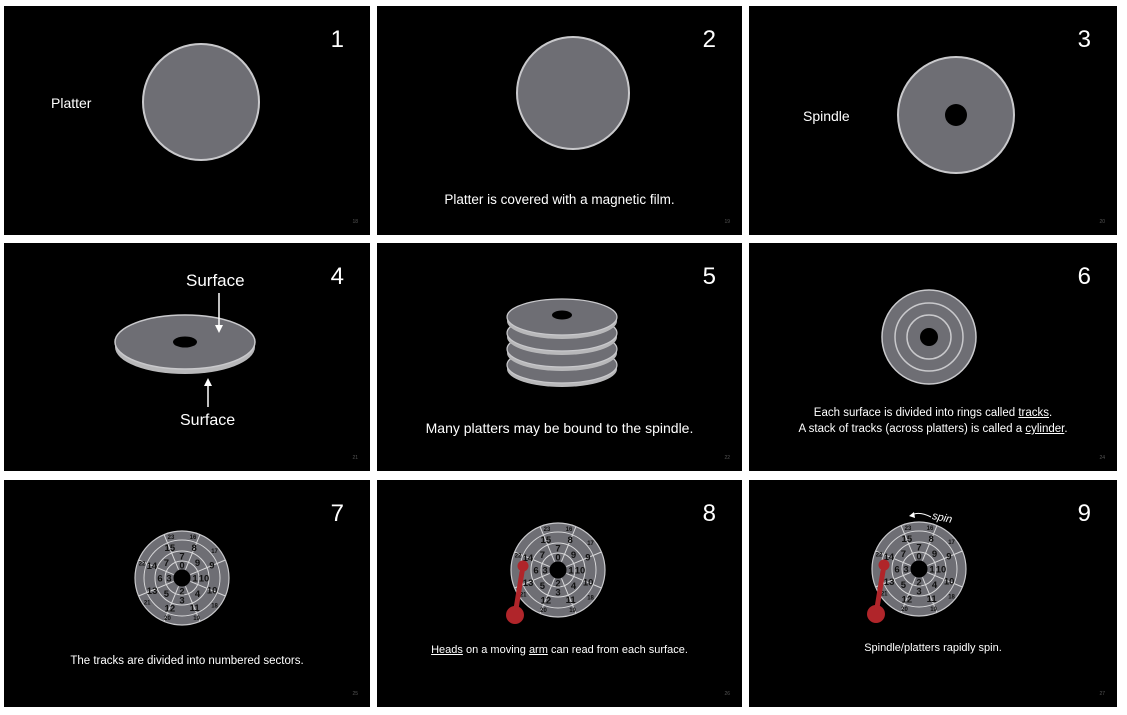 The image size is (1127, 715). Describe the element at coordinates (907, 599) in the screenshot. I see `sector-number: 12` at that location.